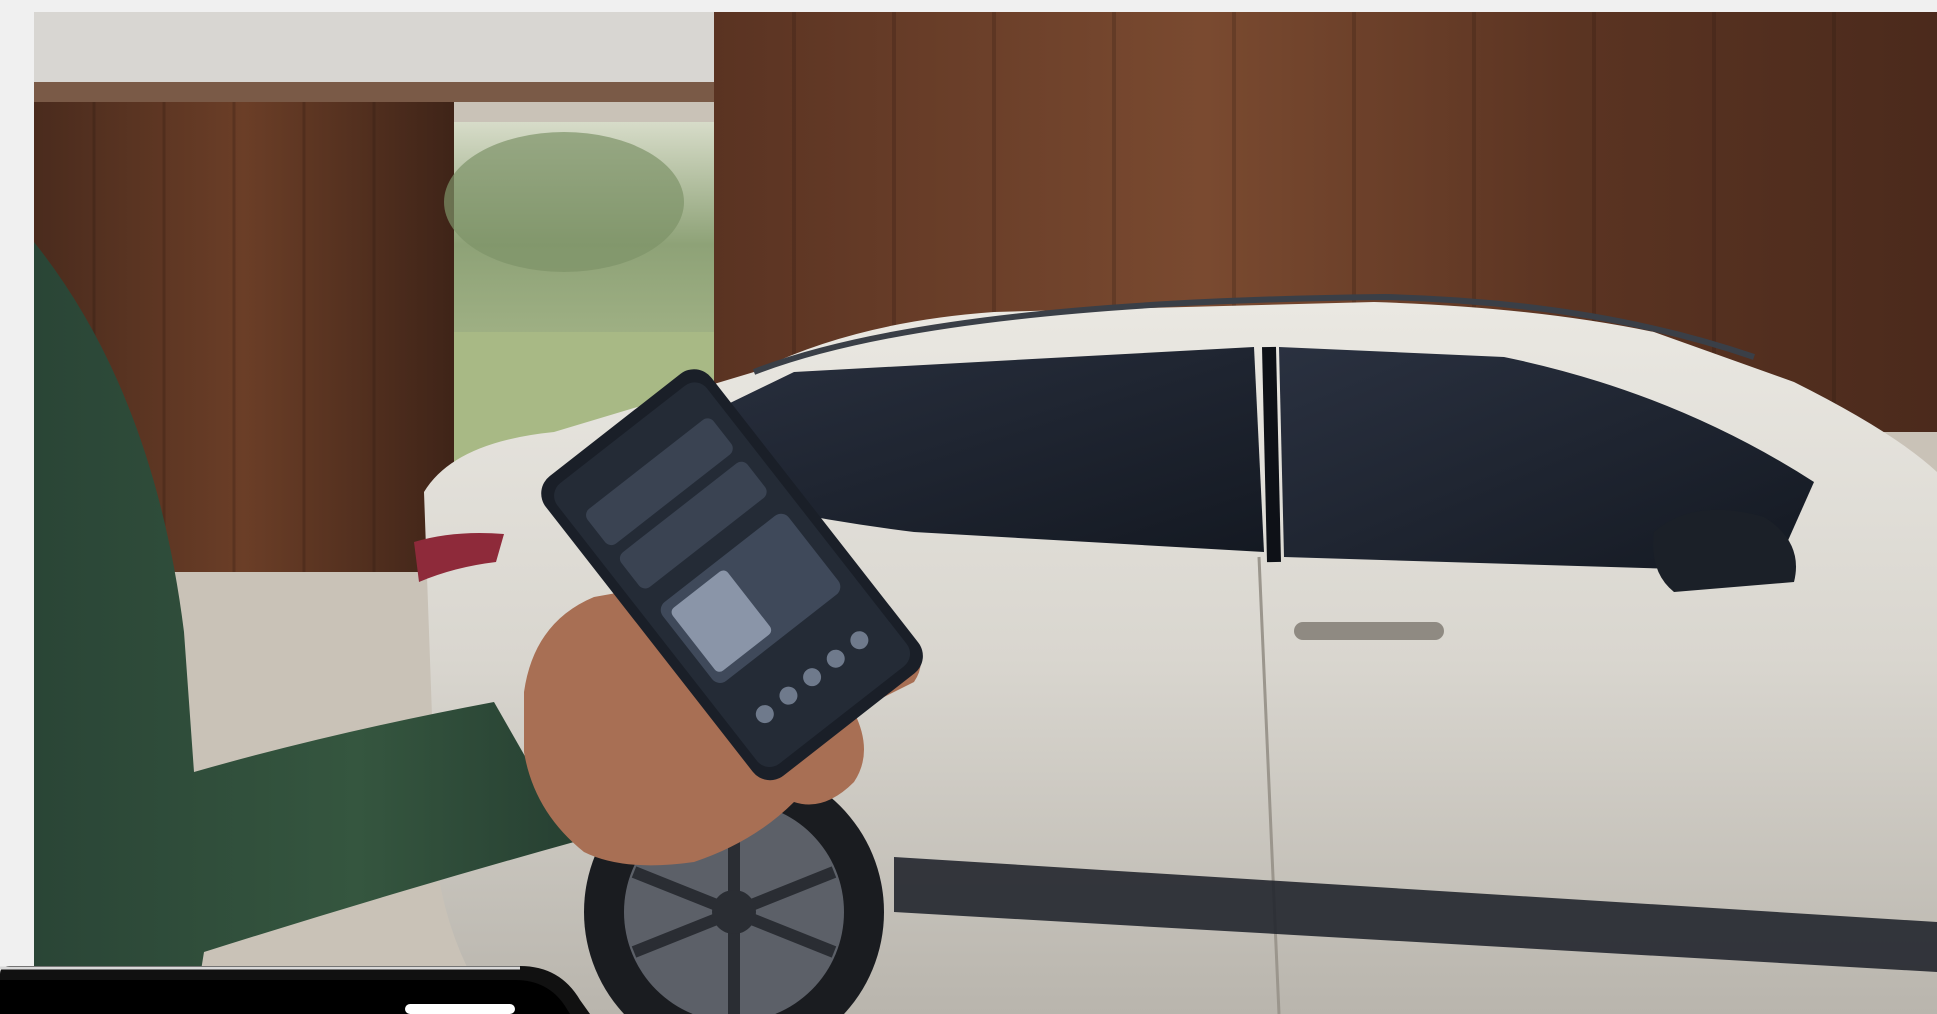  Describe the element at coordinates (1271, 454) in the screenshot. I see `car-b-pillar` at that location.